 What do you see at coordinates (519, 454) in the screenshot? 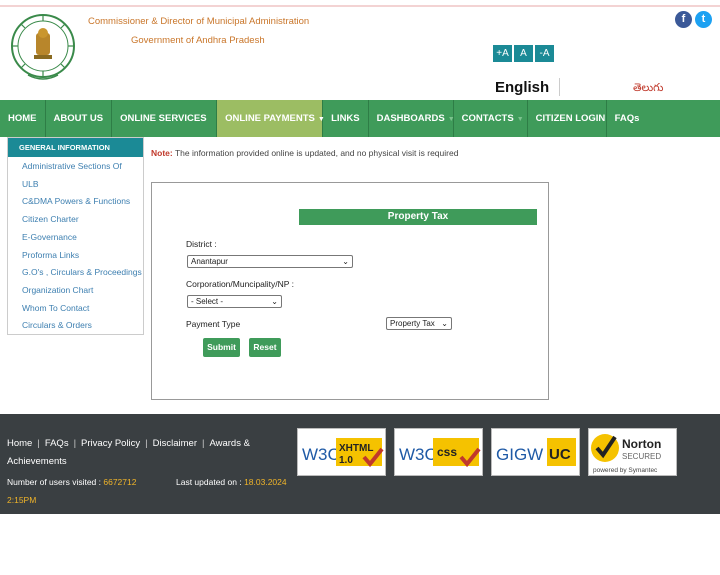
I see `gigw-name-text: GIGW` at bounding box center [519, 454].